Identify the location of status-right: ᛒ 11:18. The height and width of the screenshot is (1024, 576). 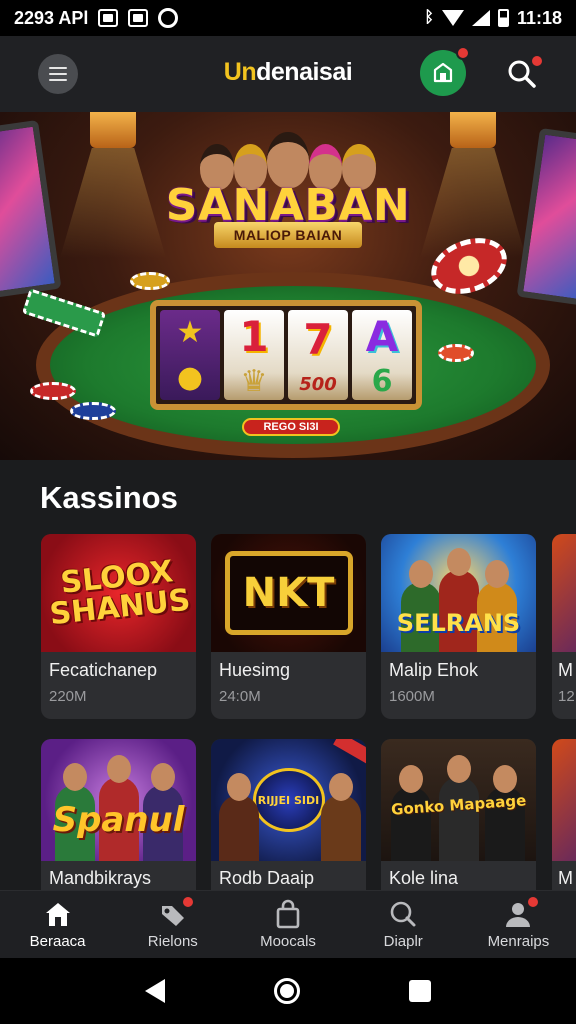
(493, 18).